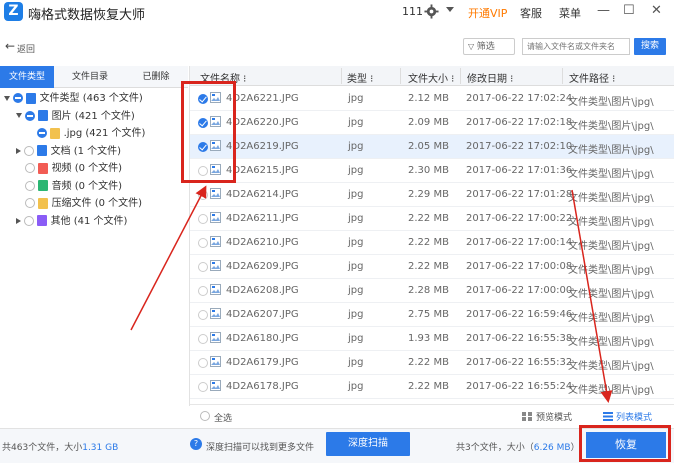 The height and width of the screenshot is (463, 674). What do you see at coordinates (650, 46) in the screenshot?
I see `search-button: 搜索` at bounding box center [650, 46].